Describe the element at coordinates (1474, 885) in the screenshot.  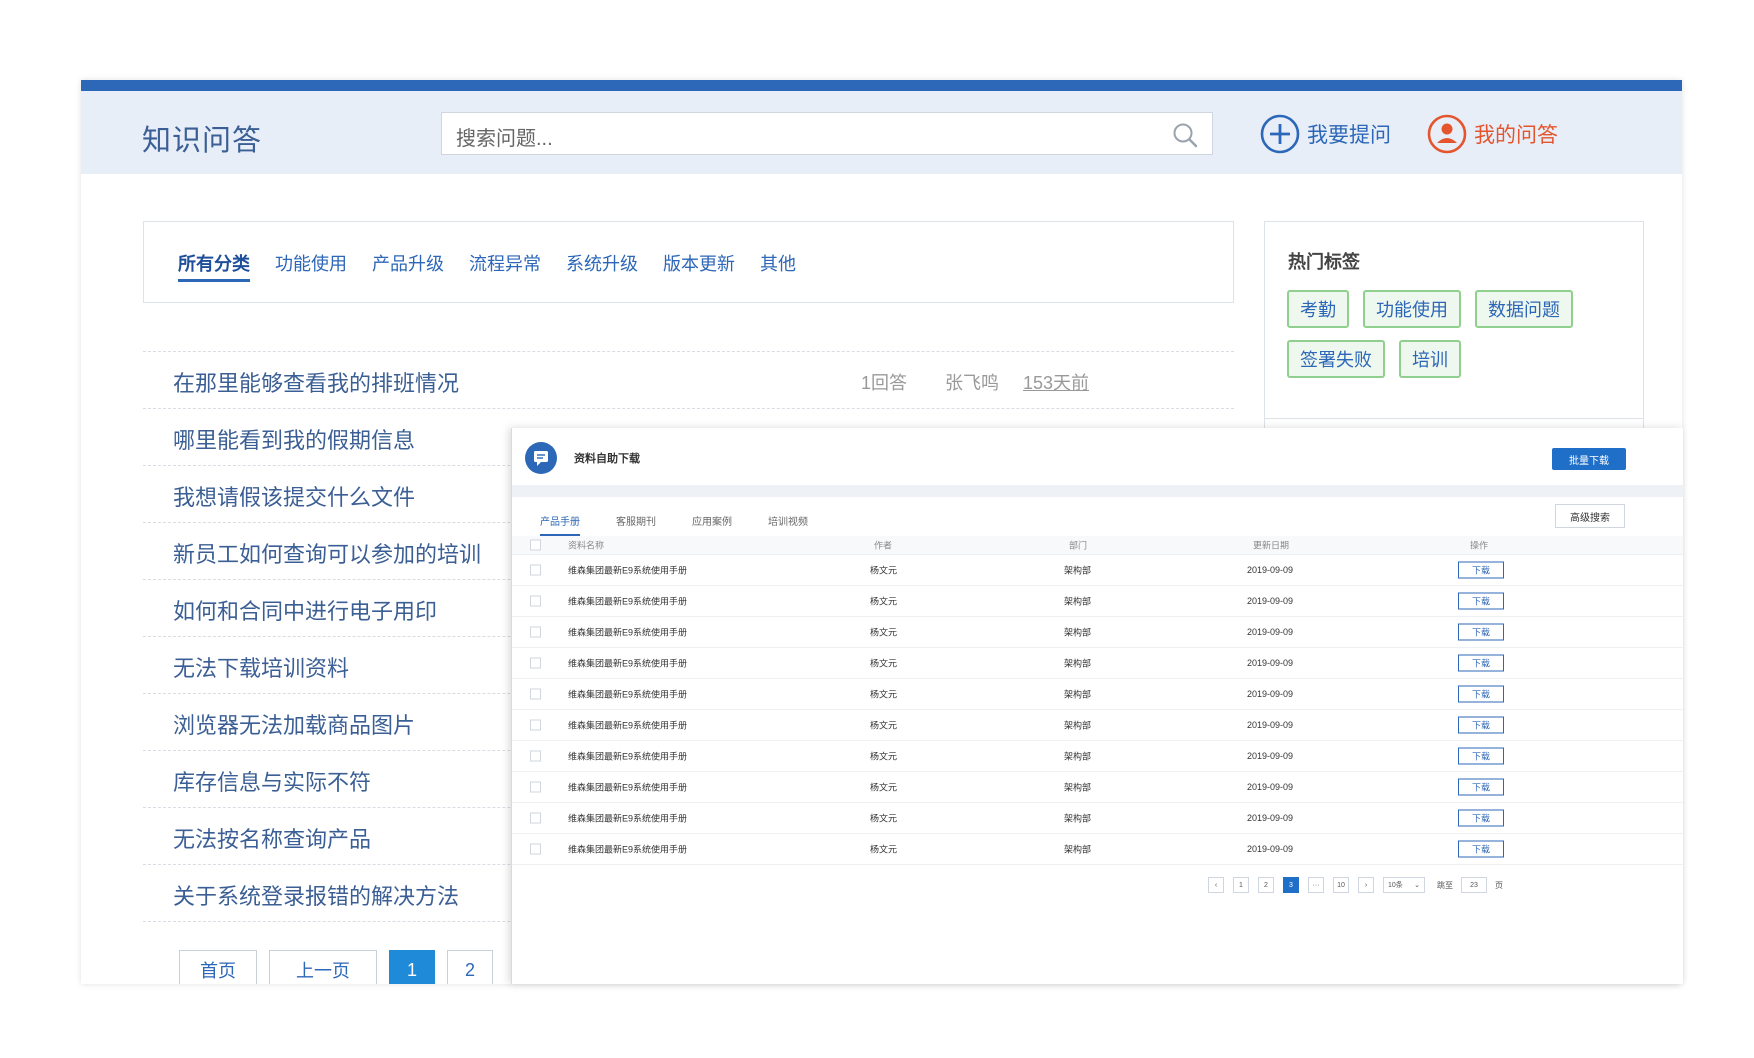
I see `jump-page-input: 23` at that location.